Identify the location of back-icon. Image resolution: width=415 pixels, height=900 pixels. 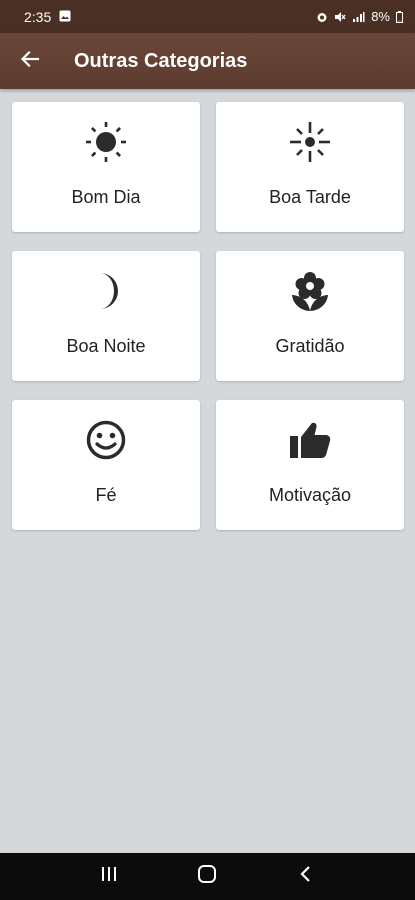
(306, 876).